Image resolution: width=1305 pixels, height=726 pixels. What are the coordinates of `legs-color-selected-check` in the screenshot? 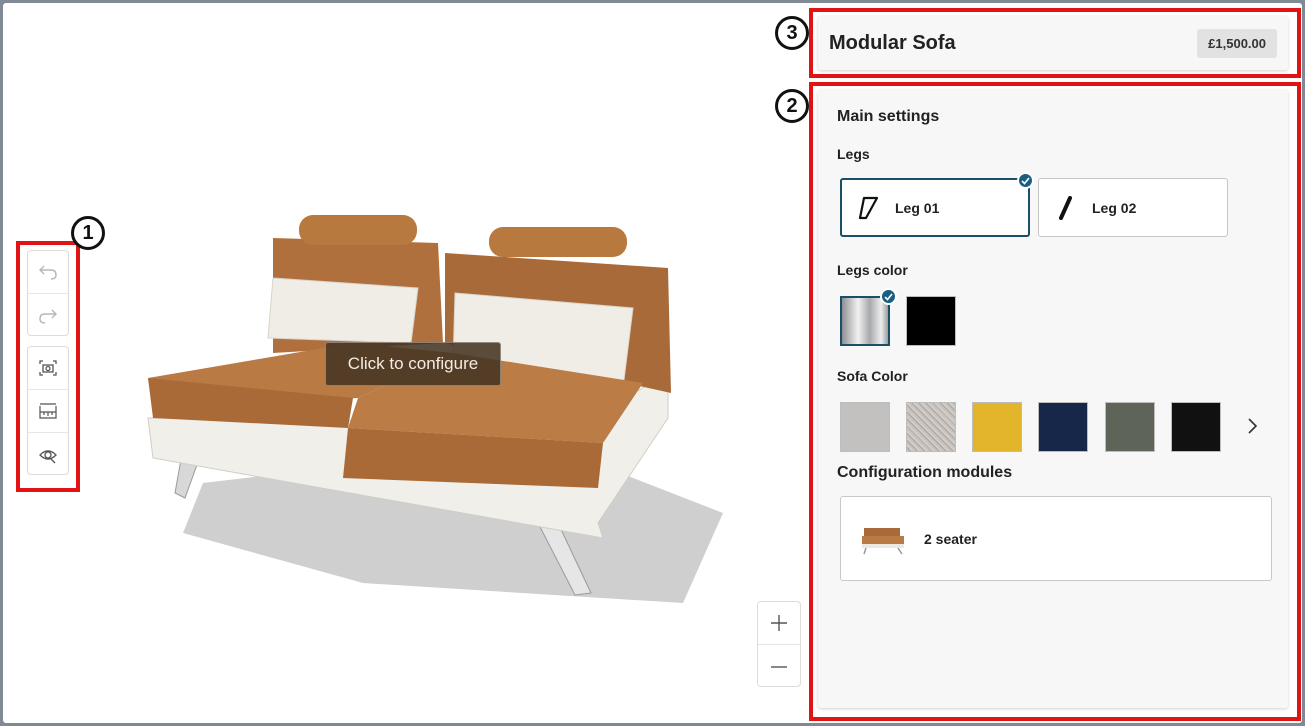 It's located at (888, 296).